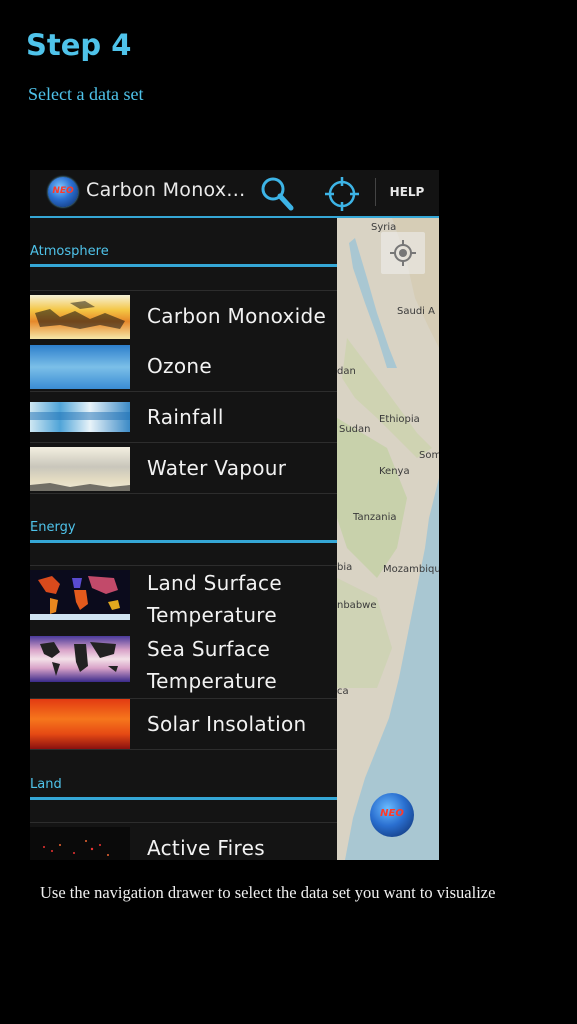 Image resolution: width=577 pixels, height=1024 pixels. What do you see at coordinates (411, 569) in the screenshot?
I see `map-label: Mozambiqu` at bounding box center [411, 569].